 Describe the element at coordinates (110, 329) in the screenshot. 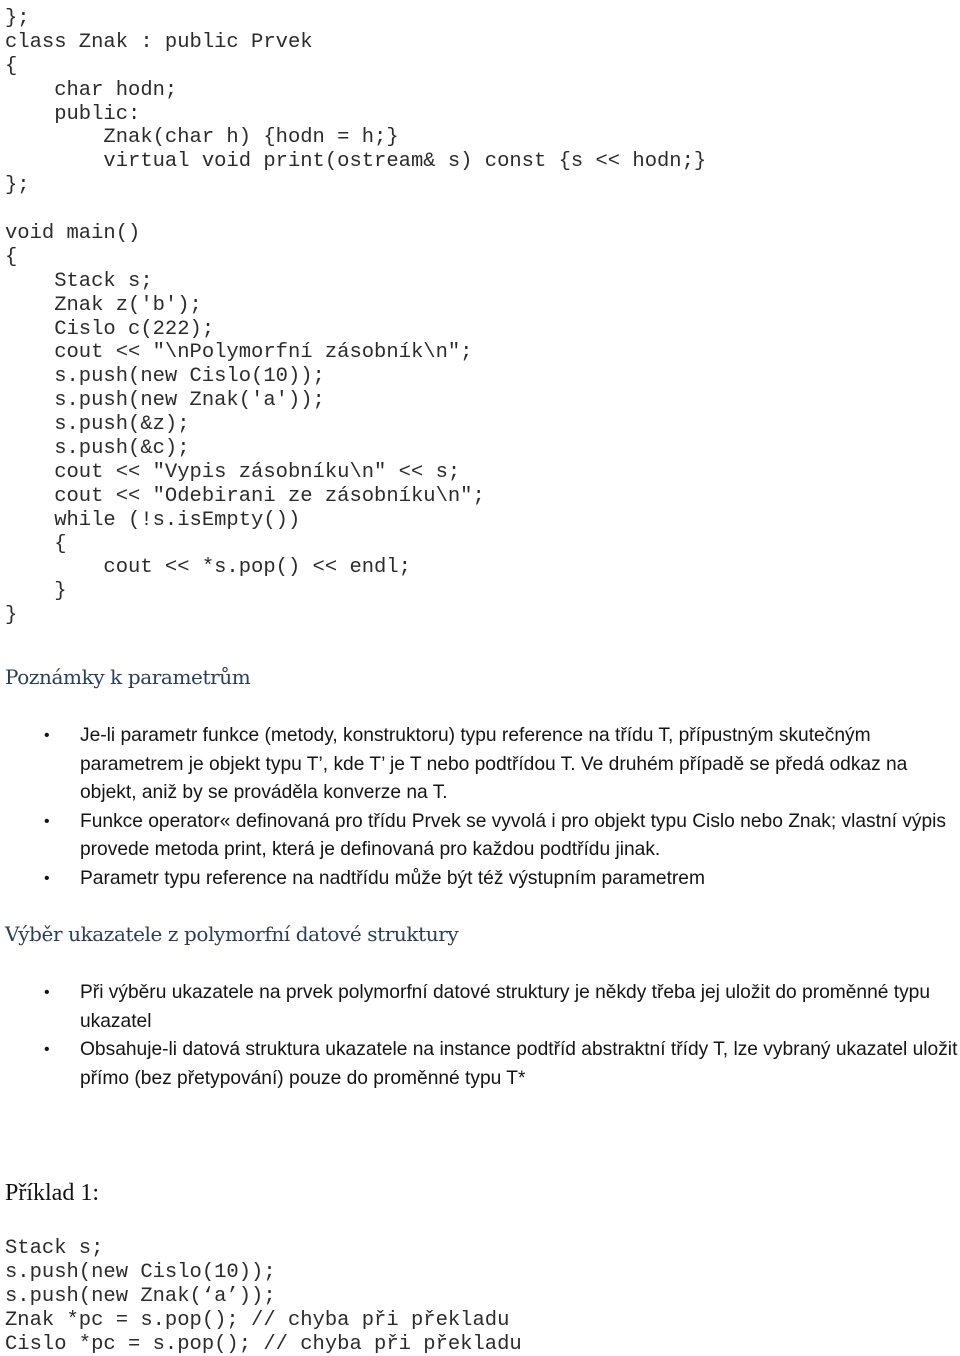

I see `code-line: Cislo c(222);` at that location.